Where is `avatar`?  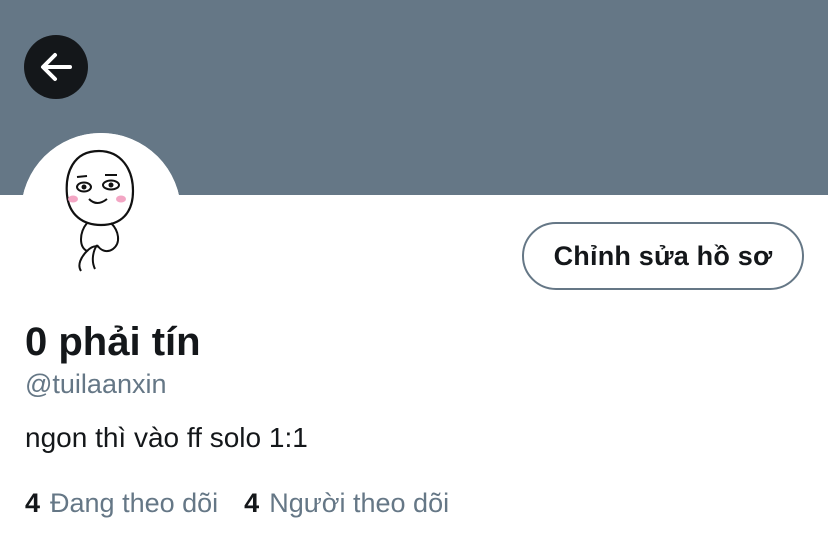 avatar is located at coordinates (101, 213).